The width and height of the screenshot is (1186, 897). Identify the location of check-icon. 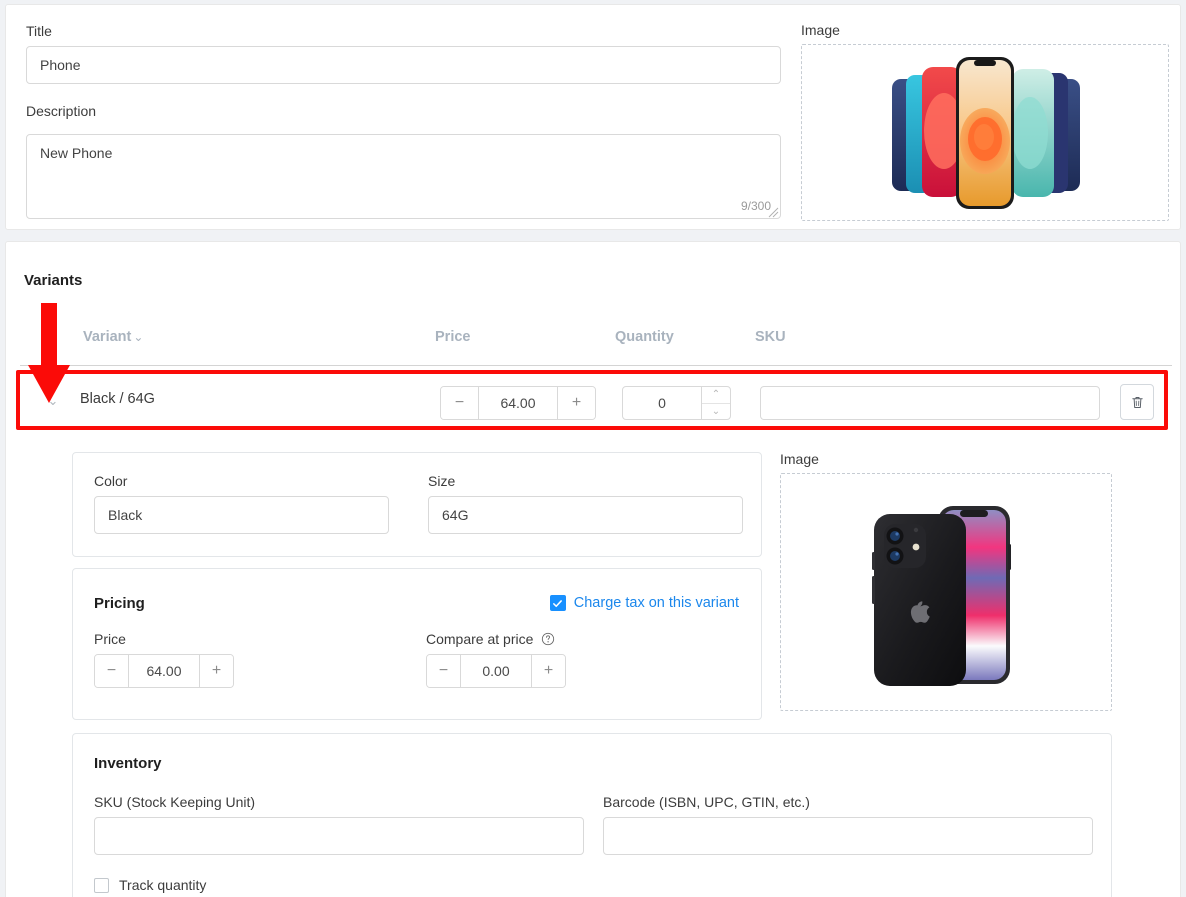
(558, 603).